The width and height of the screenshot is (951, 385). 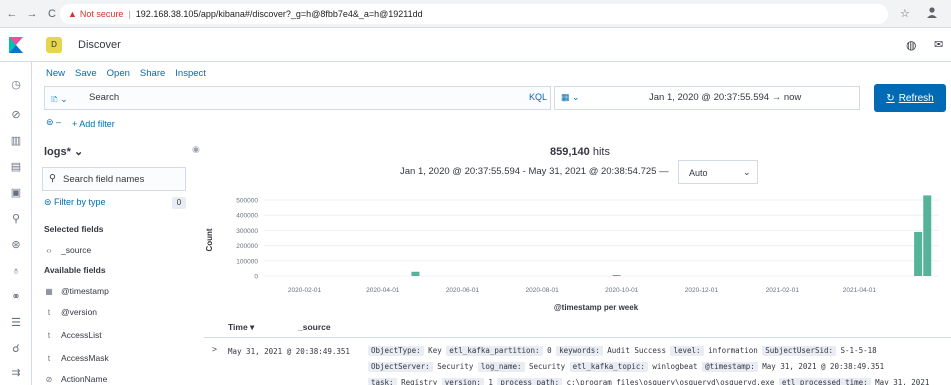 I want to click on x-axis-label: @timestamp per week, so click(x=596, y=307).